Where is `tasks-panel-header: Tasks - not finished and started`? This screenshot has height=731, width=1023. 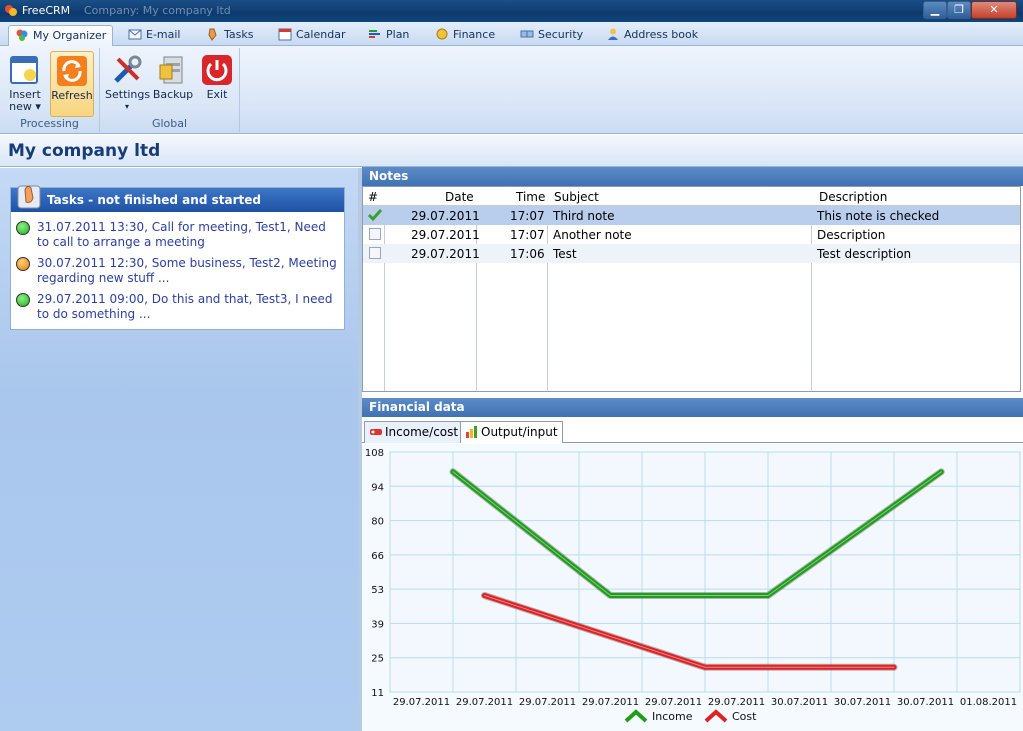 tasks-panel-header: Tasks - not finished and started is located at coordinates (177, 198).